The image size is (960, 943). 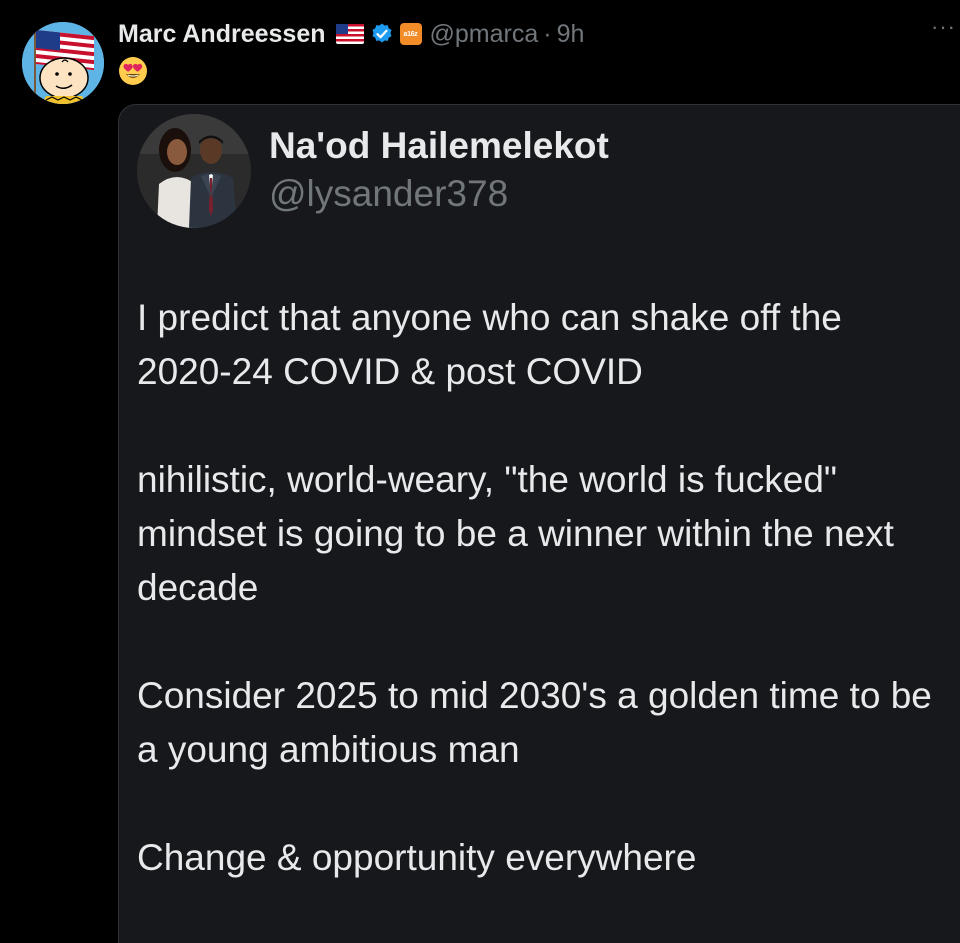 What do you see at coordinates (388, 194) in the screenshot?
I see `quoted-author-handle: @lysander378` at bounding box center [388, 194].